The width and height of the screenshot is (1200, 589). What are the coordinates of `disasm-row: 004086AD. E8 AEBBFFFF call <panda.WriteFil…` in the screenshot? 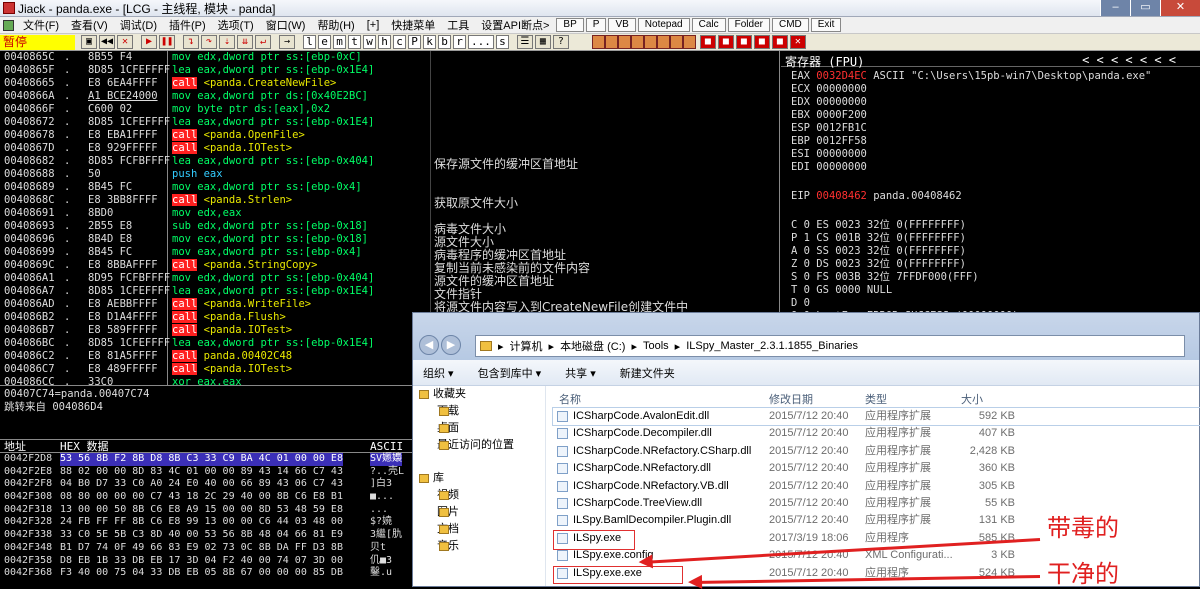 It's located at (389, 306).